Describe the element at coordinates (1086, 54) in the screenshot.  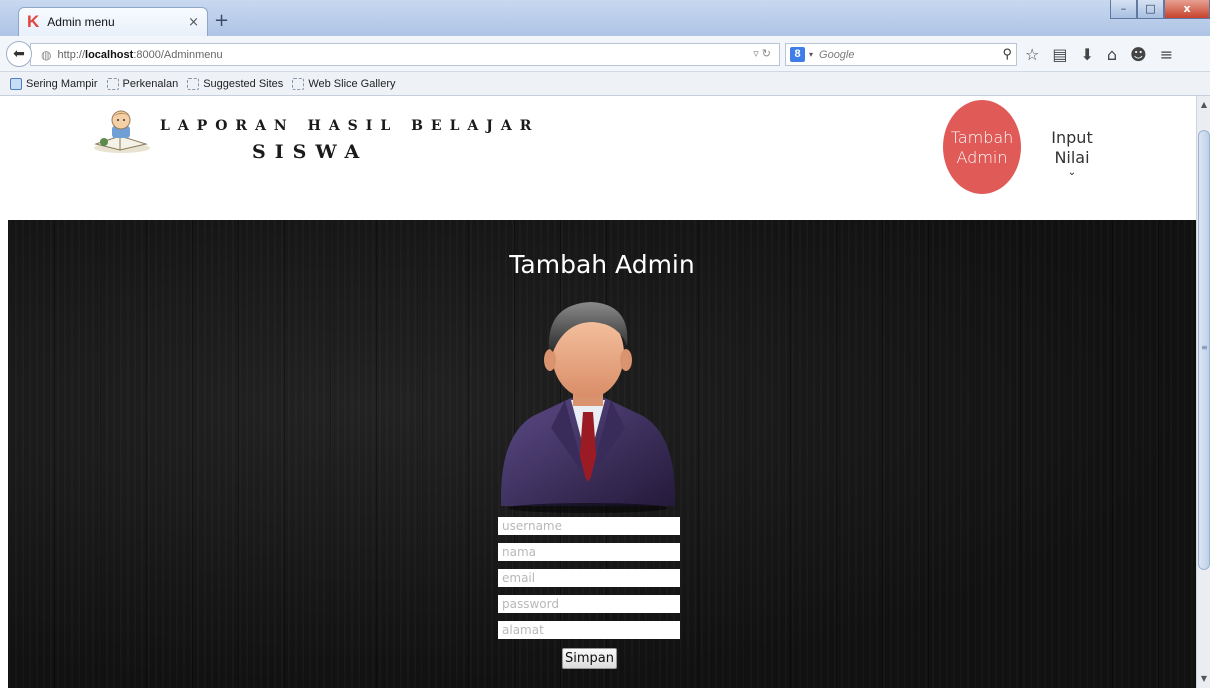
I see `download-icon: ⬇` at that location.